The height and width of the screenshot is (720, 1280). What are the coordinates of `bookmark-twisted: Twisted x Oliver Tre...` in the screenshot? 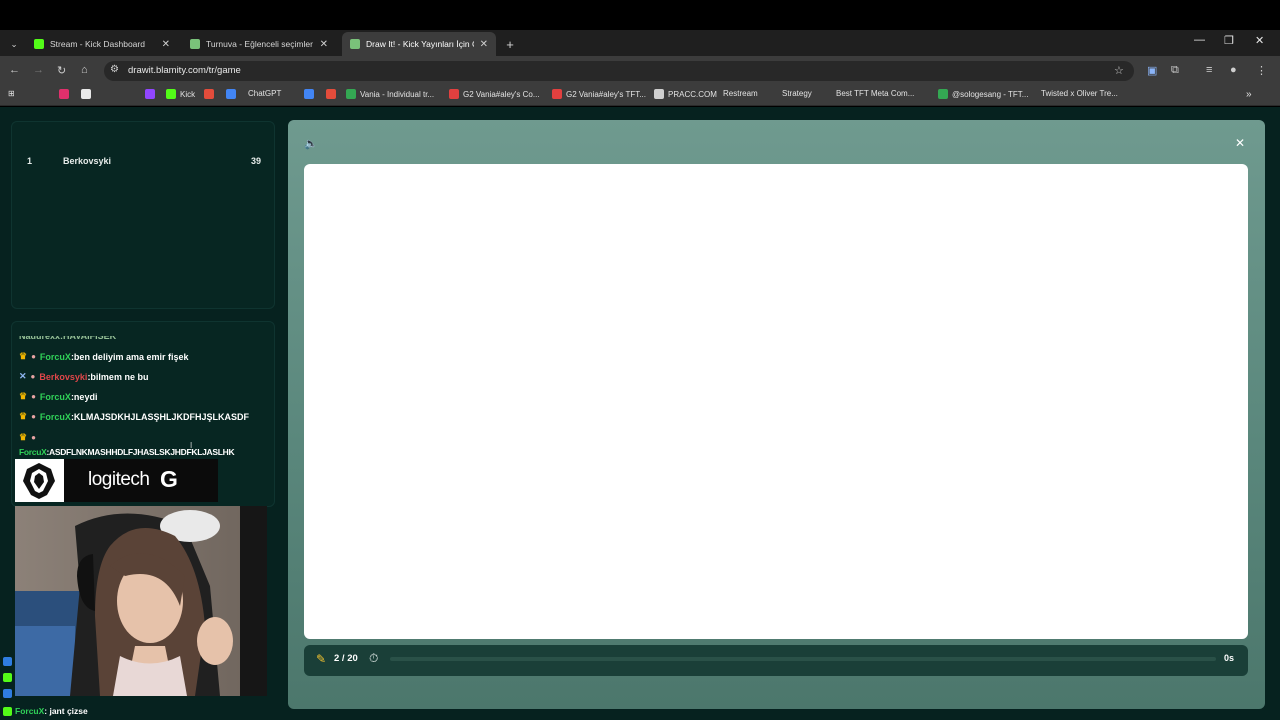 It's located at (1079, 93).